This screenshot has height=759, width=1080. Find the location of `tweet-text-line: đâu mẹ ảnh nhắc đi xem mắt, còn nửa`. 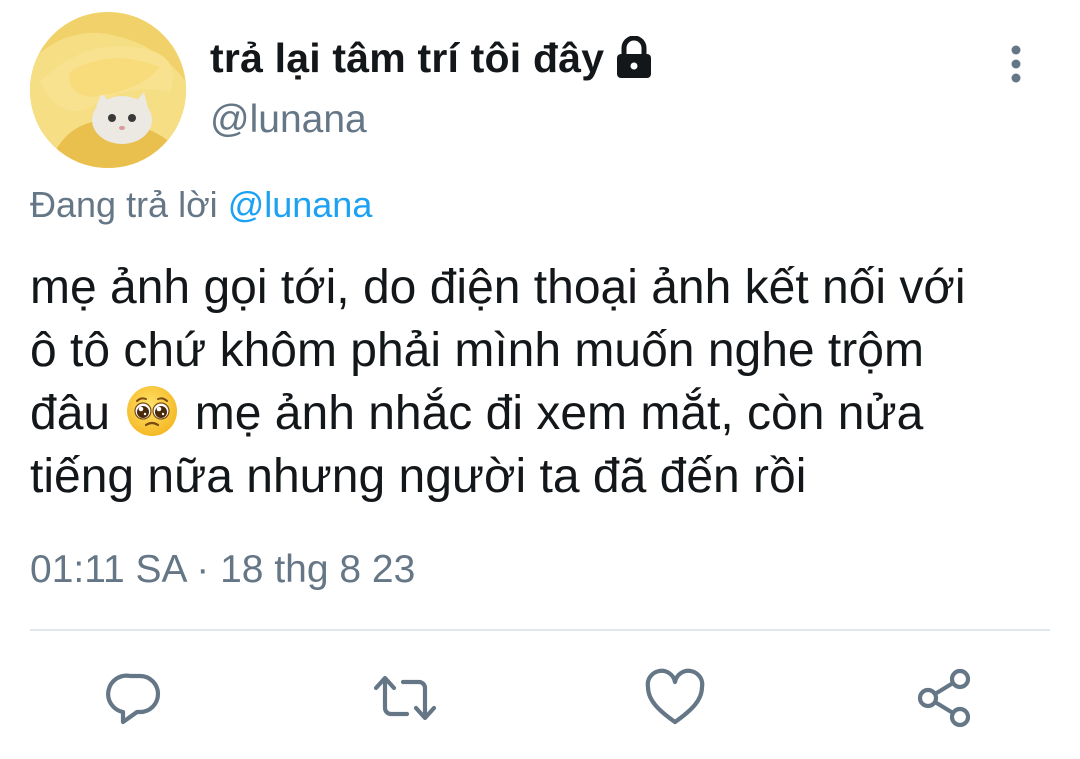

tweet-text-line: đâu mẹ ảnh nhắc đi xem mắt, còn nửa is located at coordinates (552, 413).